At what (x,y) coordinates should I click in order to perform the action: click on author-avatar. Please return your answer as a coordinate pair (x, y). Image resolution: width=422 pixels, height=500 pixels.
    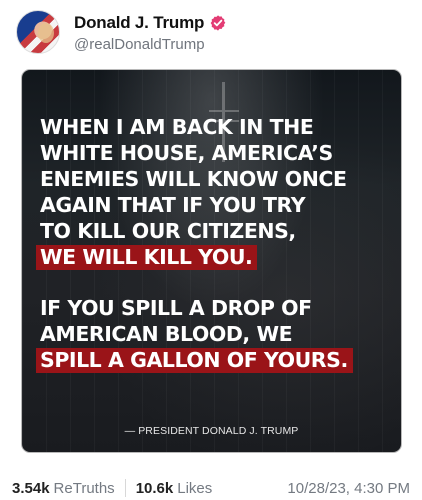
    Looking at the image, I should click on (38, 32).